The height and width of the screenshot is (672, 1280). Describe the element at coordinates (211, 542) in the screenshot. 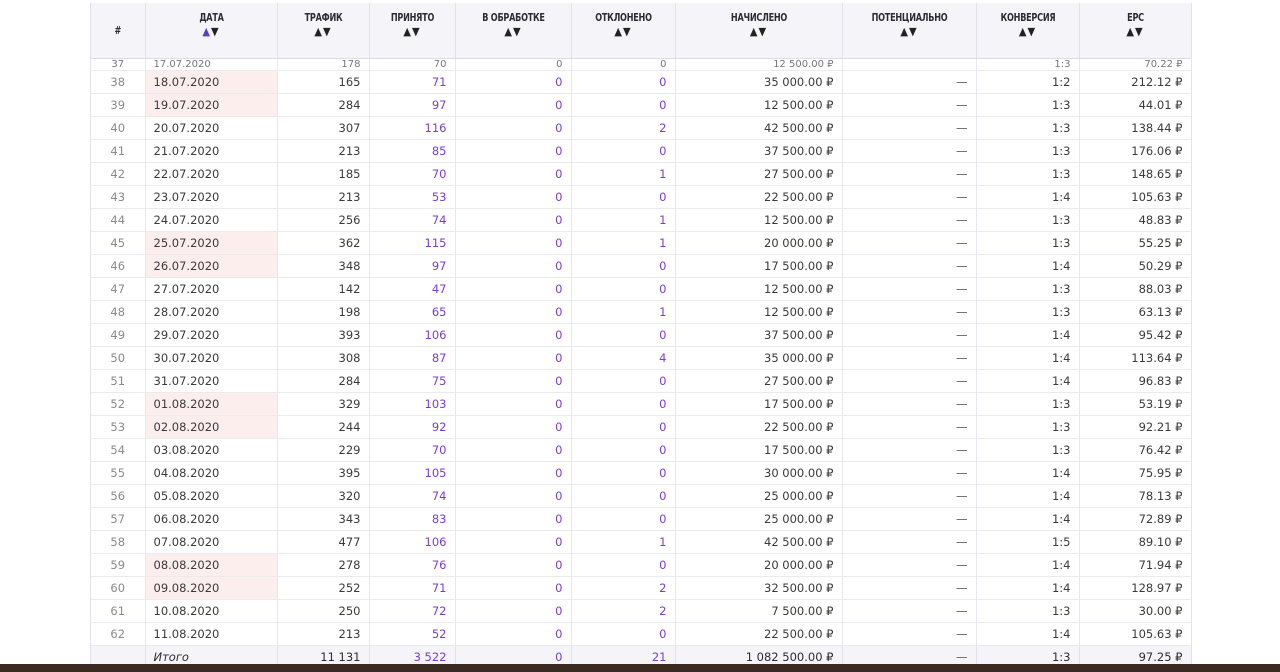

I see `cell-date: 07.08.2020` at that location.